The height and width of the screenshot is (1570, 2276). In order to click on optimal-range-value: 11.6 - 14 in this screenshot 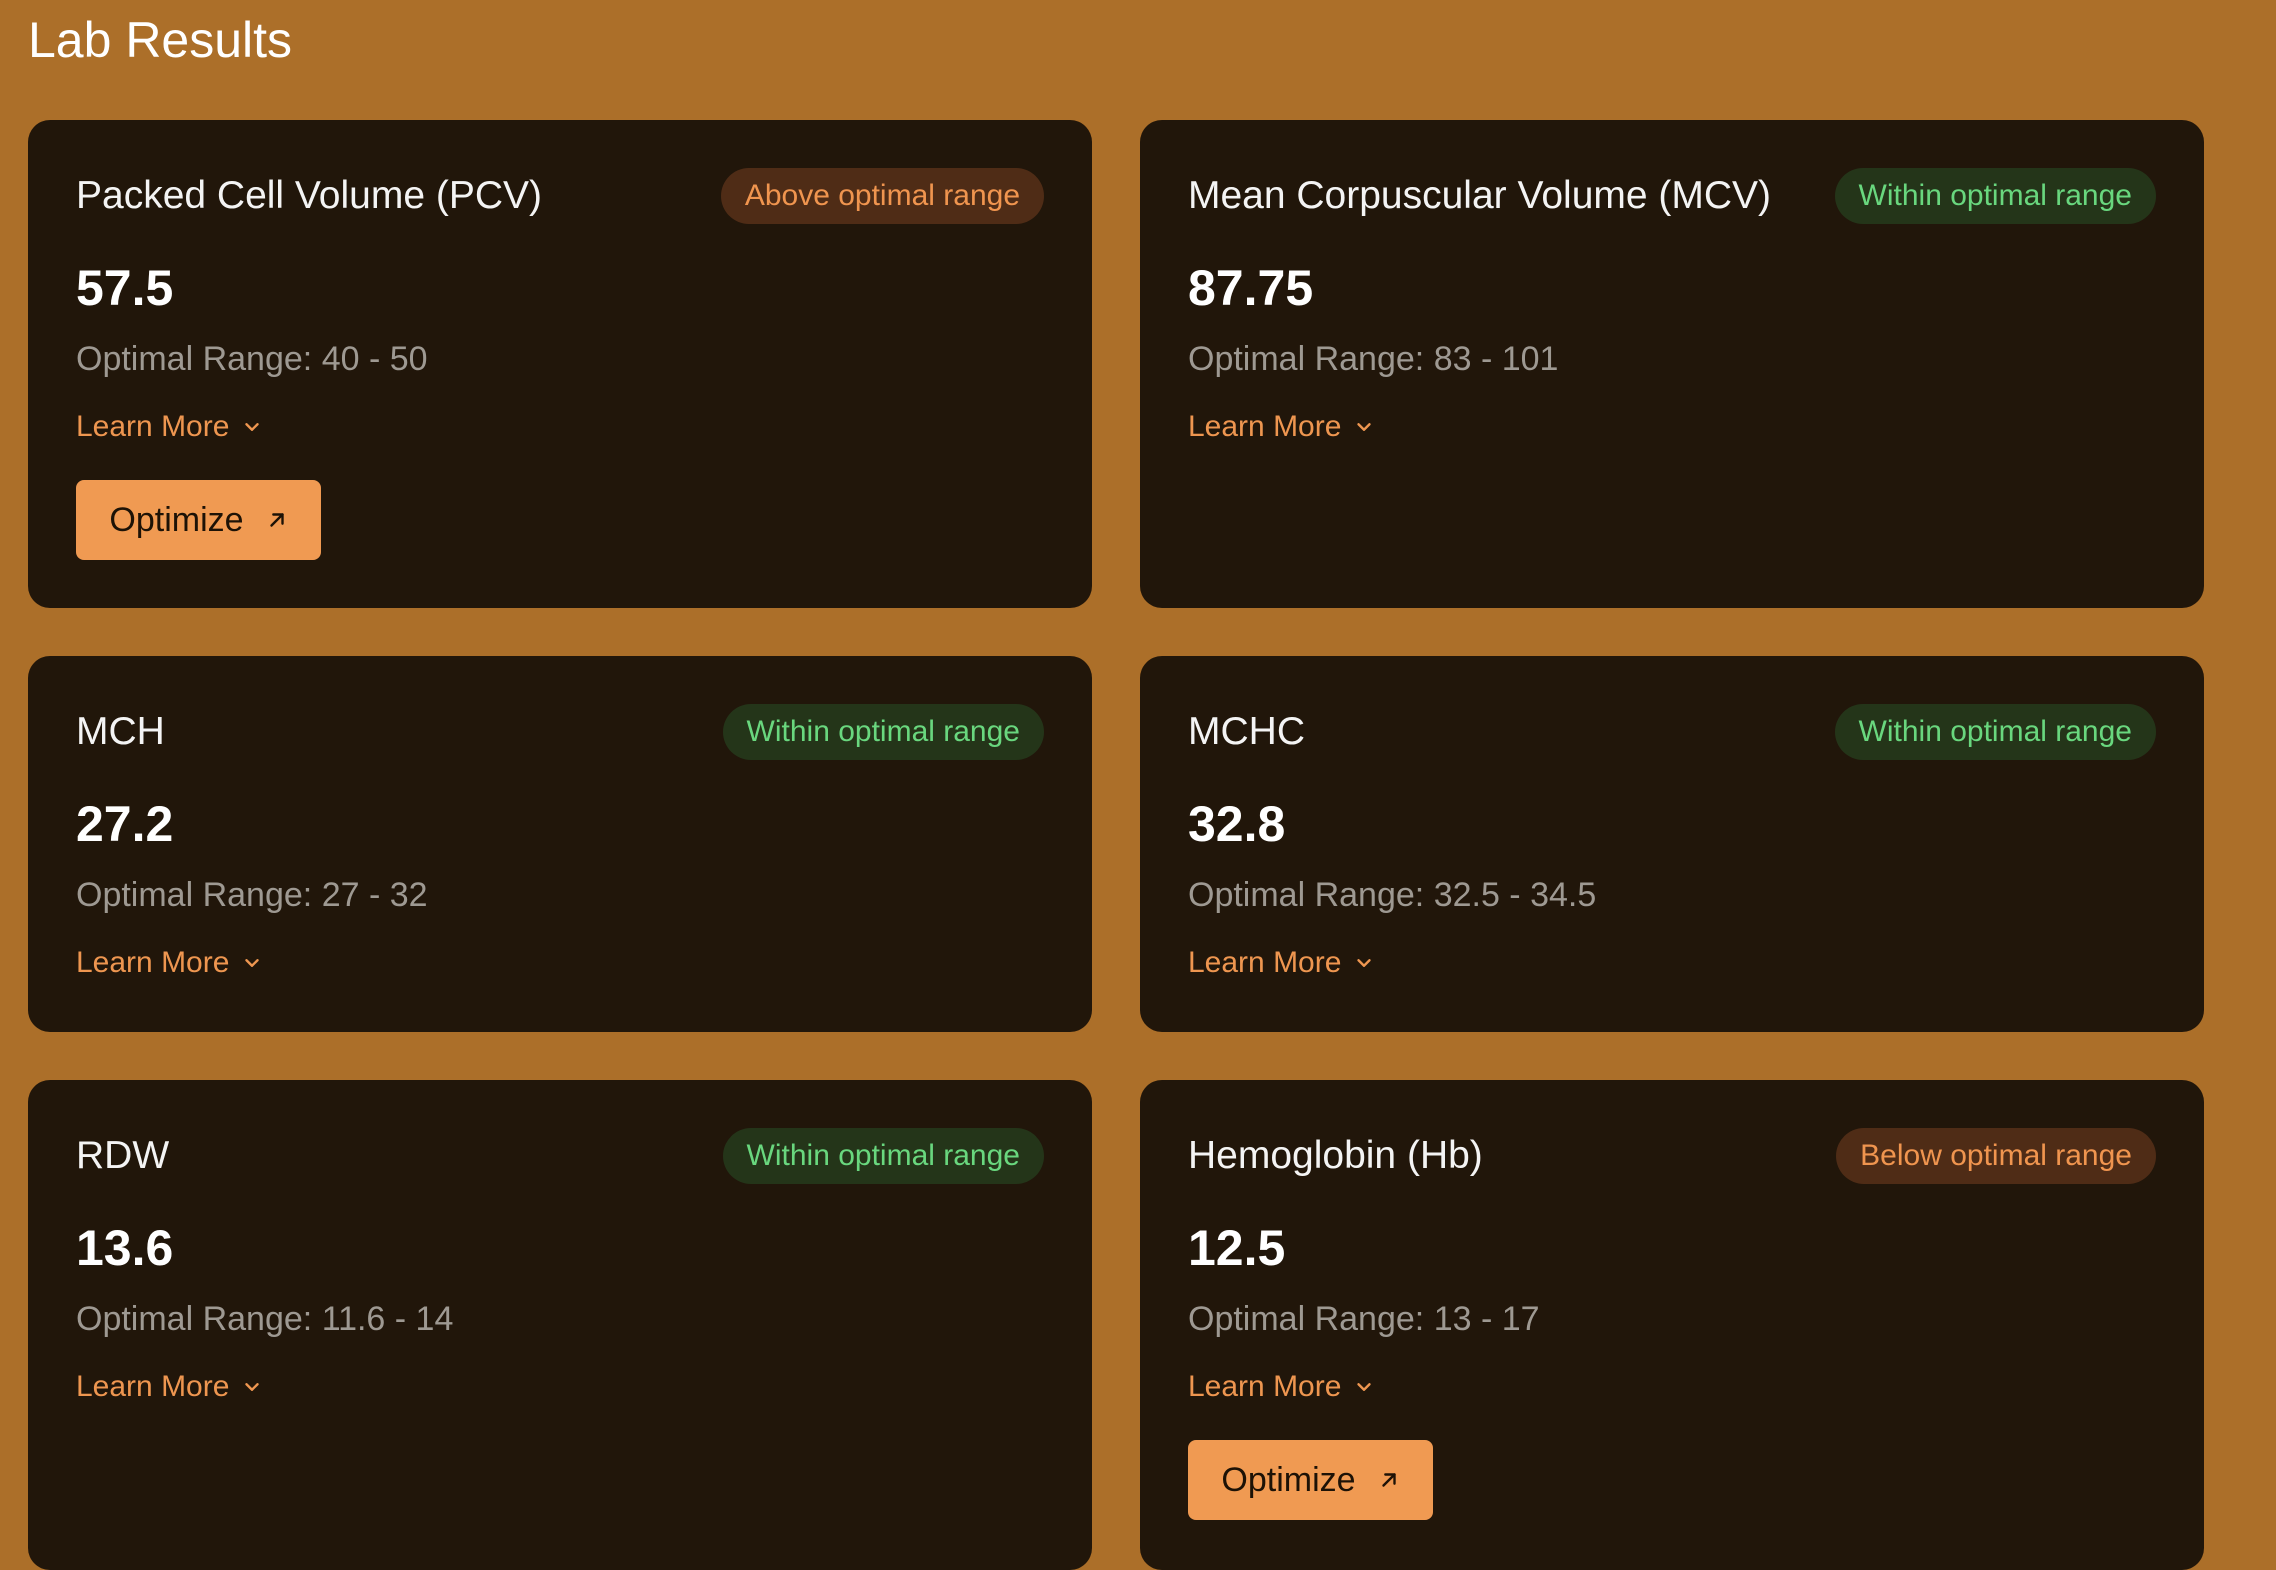, I will do `click(387, 1319)`.